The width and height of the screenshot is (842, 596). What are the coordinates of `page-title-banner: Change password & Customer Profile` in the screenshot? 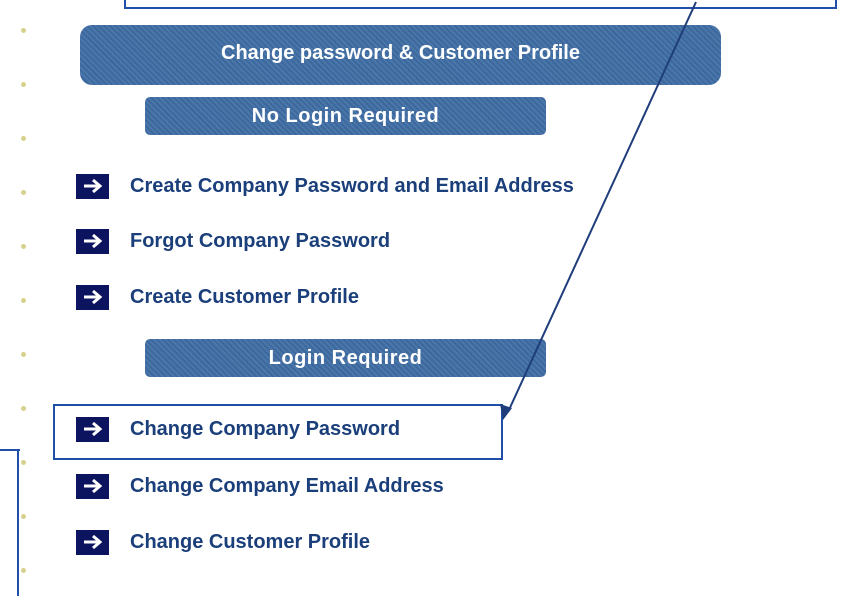 It's located at (400, 55).